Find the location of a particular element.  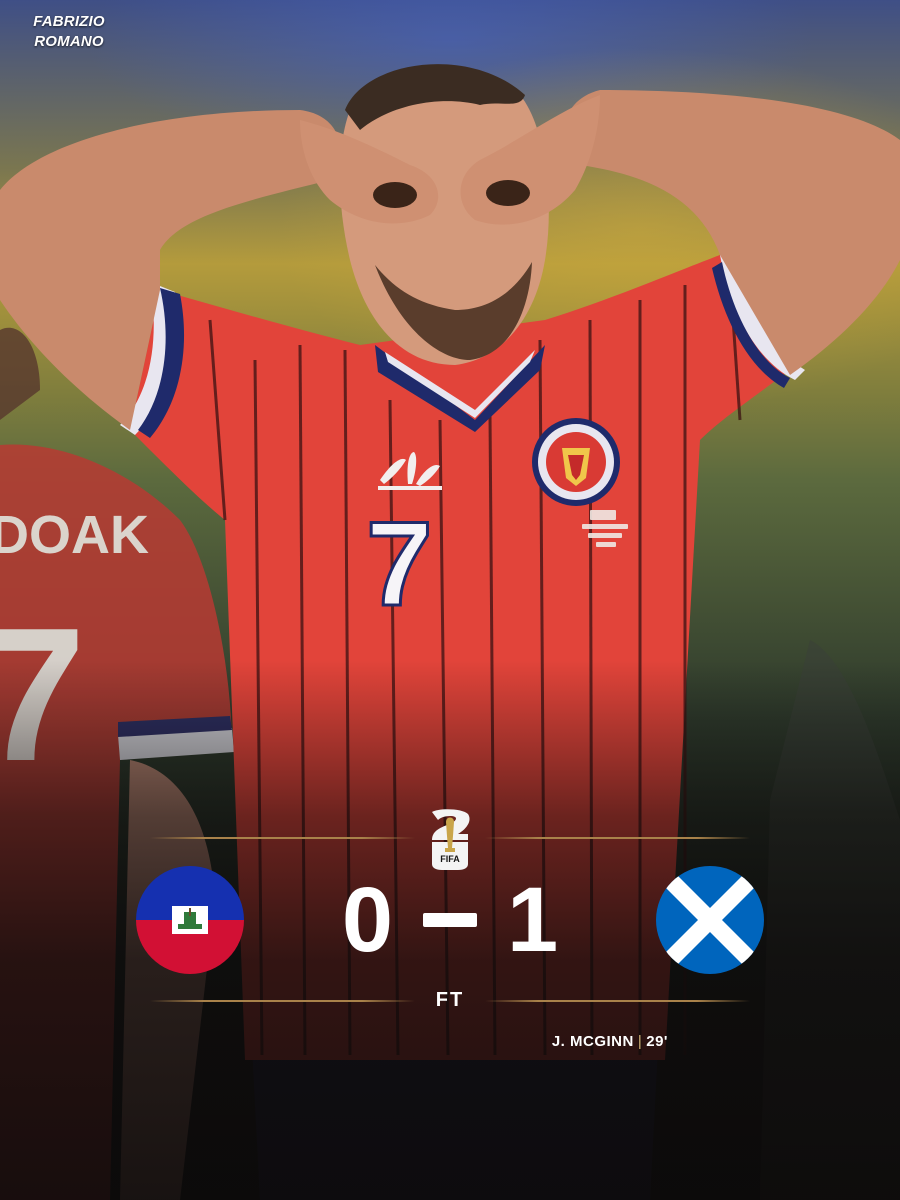

divider-top-left is located at coordinates (282, 838).